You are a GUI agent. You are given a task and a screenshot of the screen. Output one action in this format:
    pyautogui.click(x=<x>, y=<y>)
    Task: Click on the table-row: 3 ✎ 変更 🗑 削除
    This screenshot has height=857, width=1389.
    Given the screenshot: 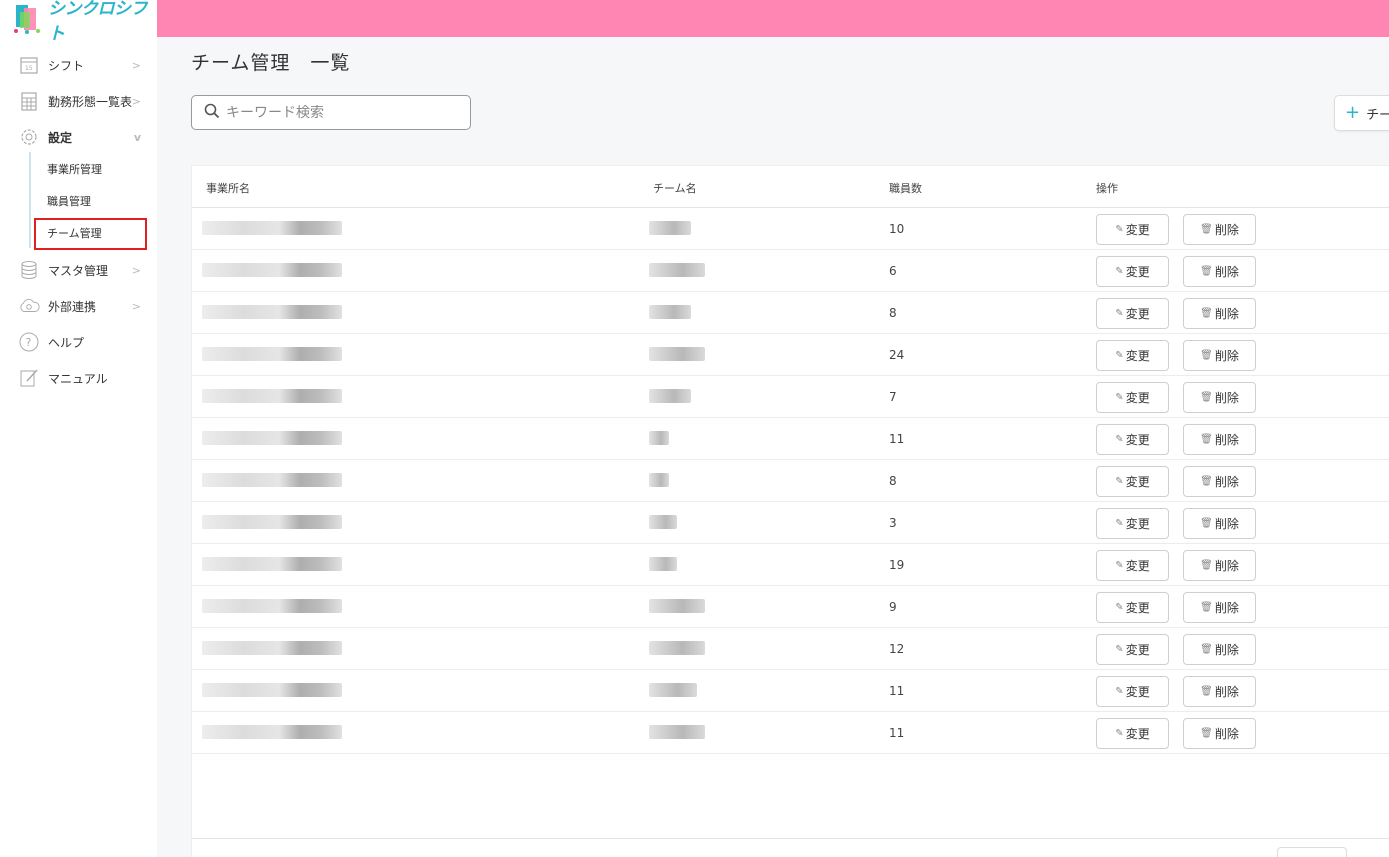 What is the action you would take?
    pyautogui.click(x=790, y=523)
    